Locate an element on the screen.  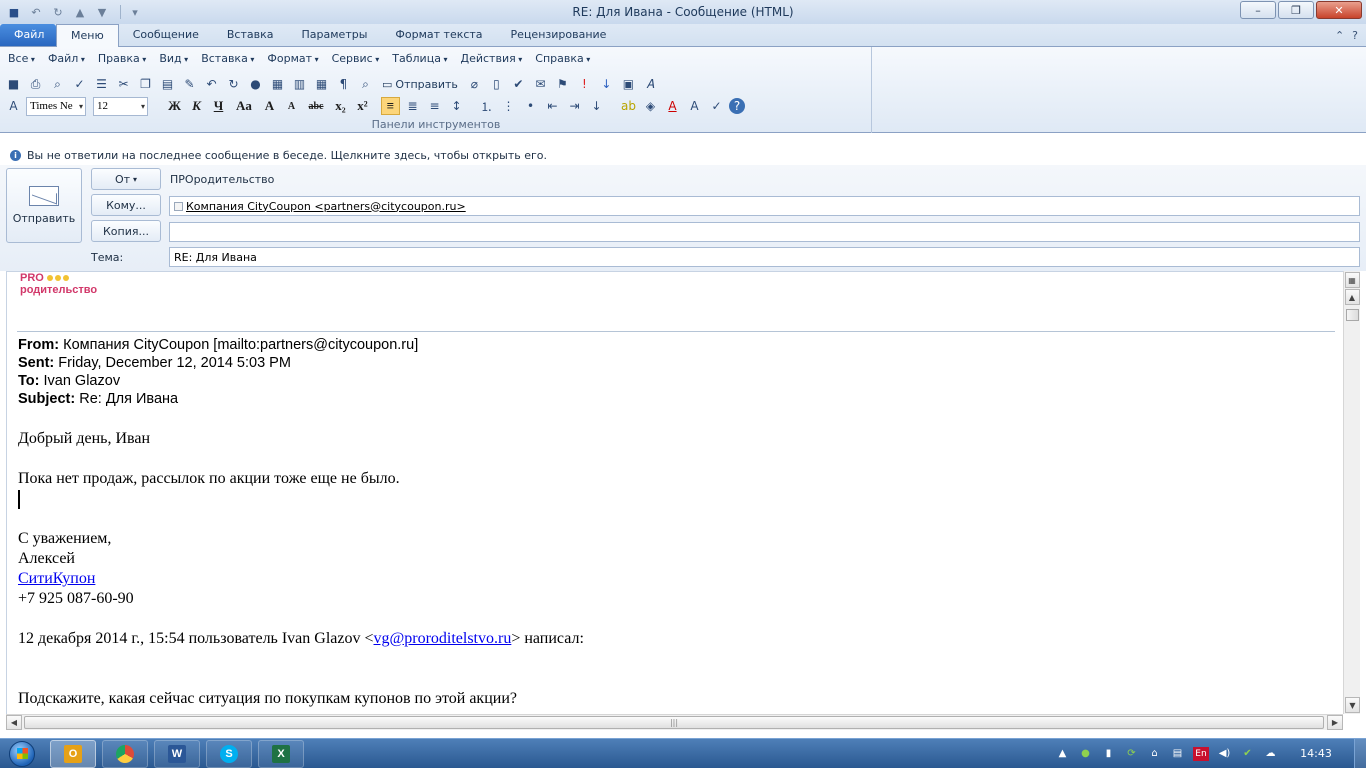
subject-field: RE: Для Ивана is located at coordinates (764, 257).